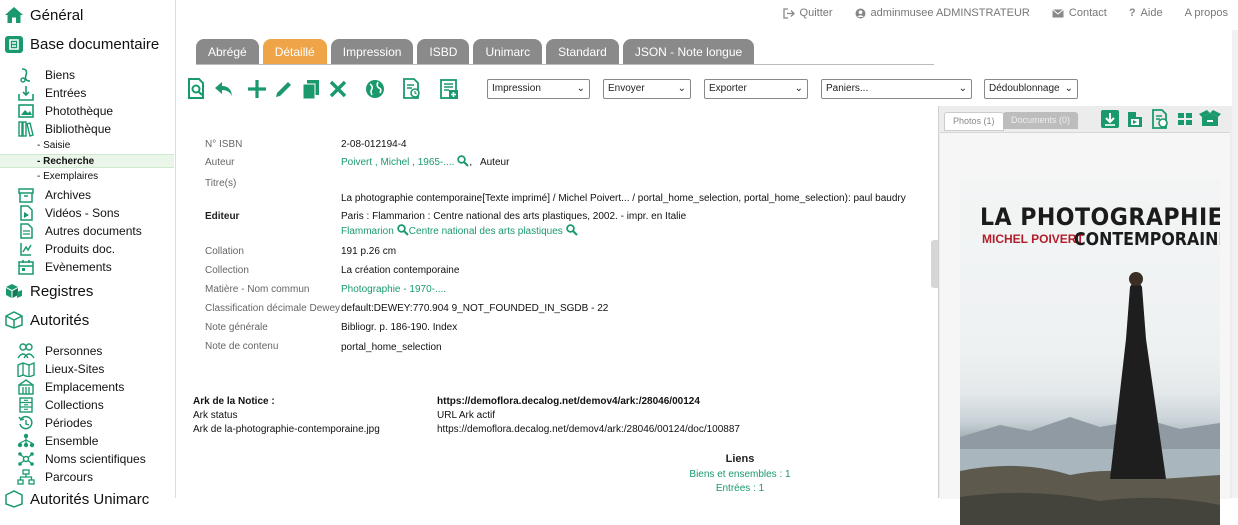  Describe the element at coordinates (374, 144) in the screenshot. I see `isbn-value: 2-08-012194-4` at that location.